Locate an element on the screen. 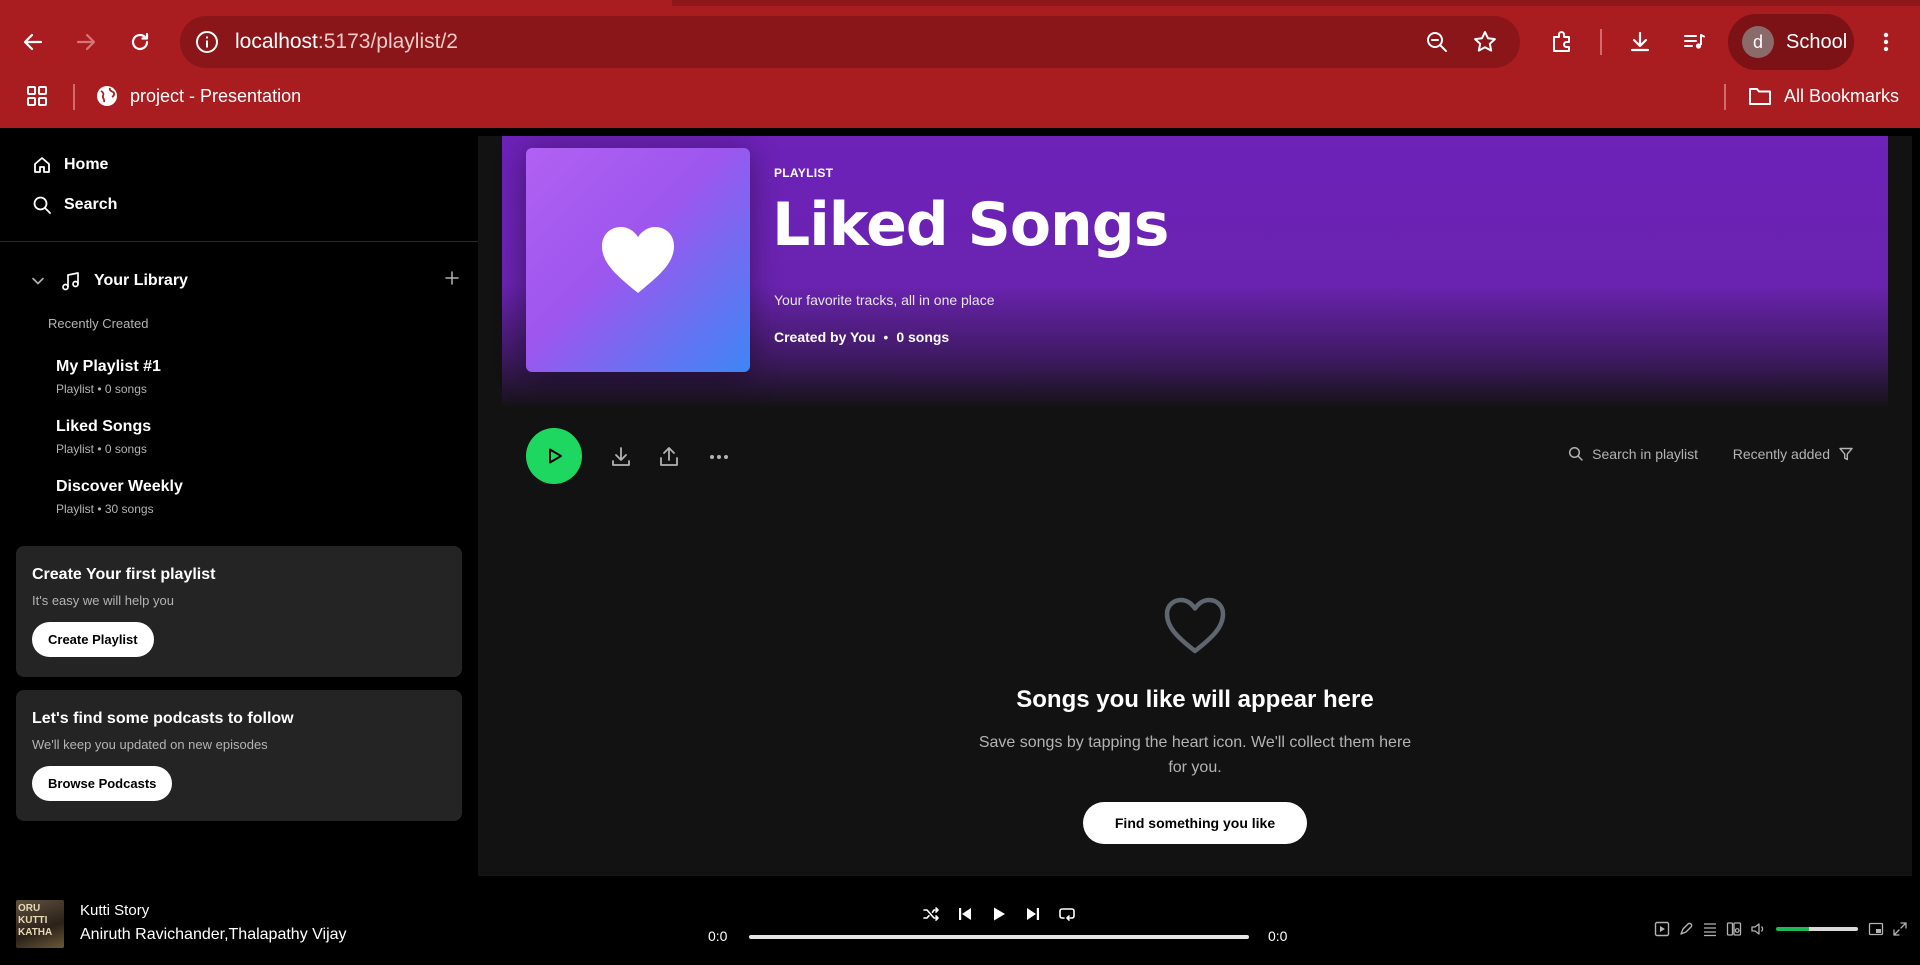 The height and width of the screenshot is (965, 1920). globe-icon is located at coordinates (107, 96).